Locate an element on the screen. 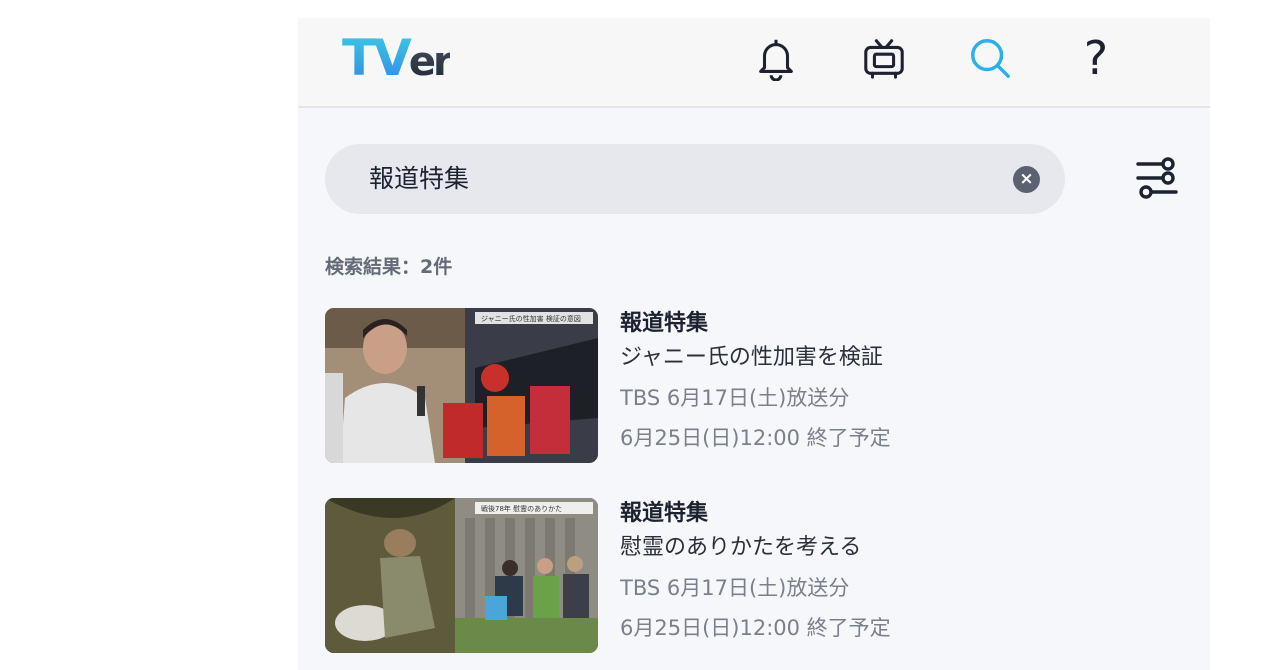  notification-button is located at coordinates (776, 58).